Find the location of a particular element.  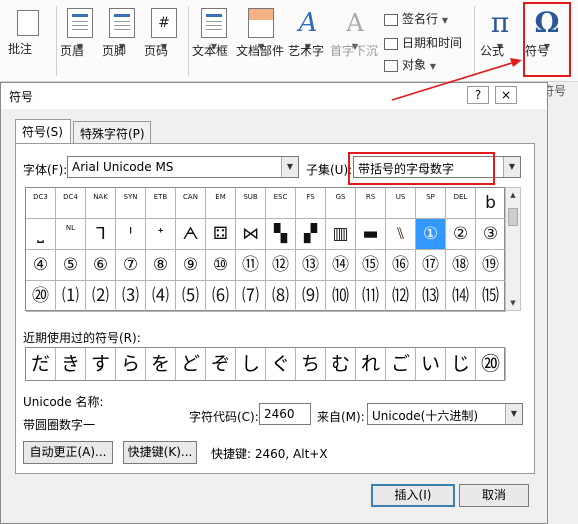

recent-symbol: ご is located at coordinates (401, 364).